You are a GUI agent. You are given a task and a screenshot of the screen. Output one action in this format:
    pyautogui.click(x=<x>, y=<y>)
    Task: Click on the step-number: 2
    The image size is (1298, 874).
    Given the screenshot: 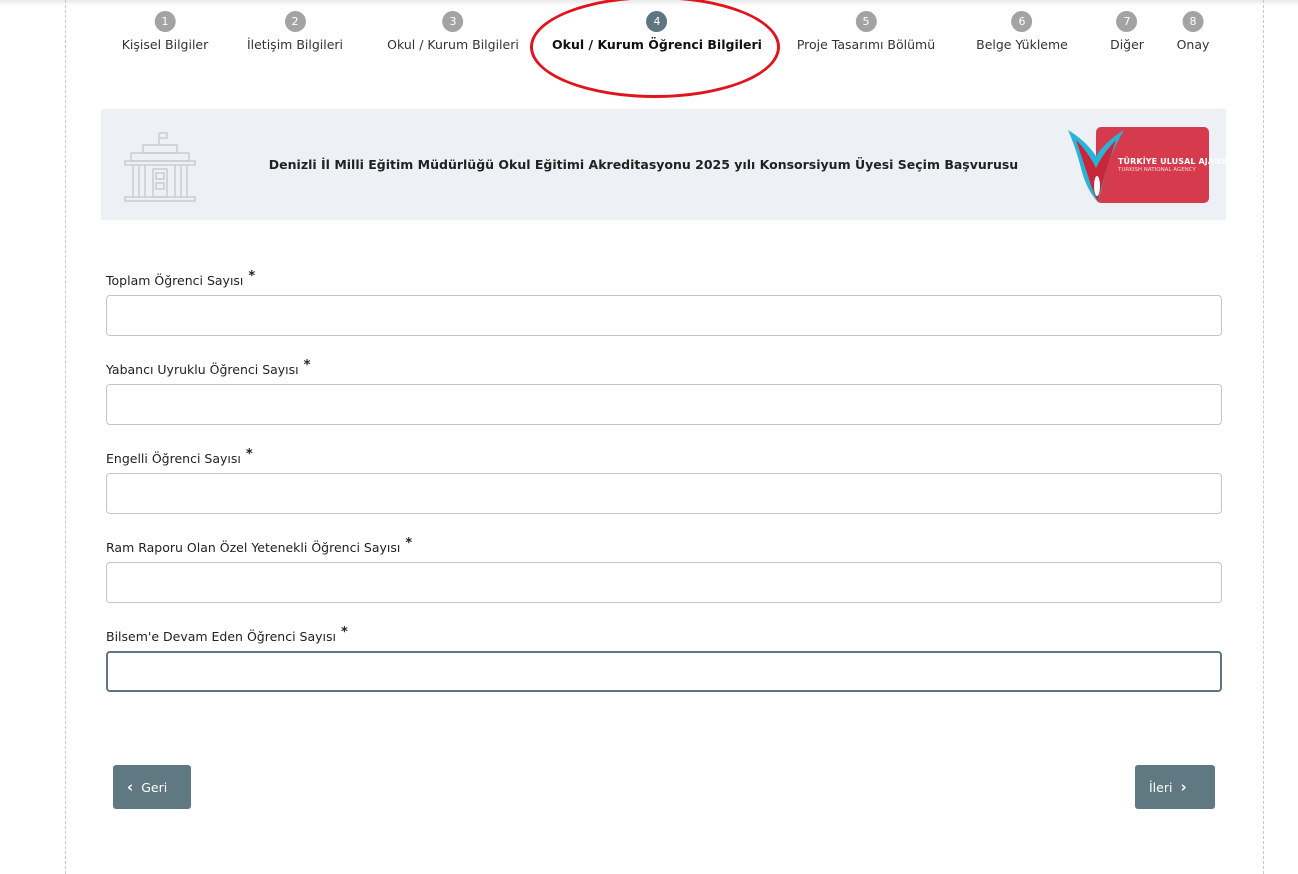 What is the action you would take?
    pyautogui.click(x=295, y=21)
    